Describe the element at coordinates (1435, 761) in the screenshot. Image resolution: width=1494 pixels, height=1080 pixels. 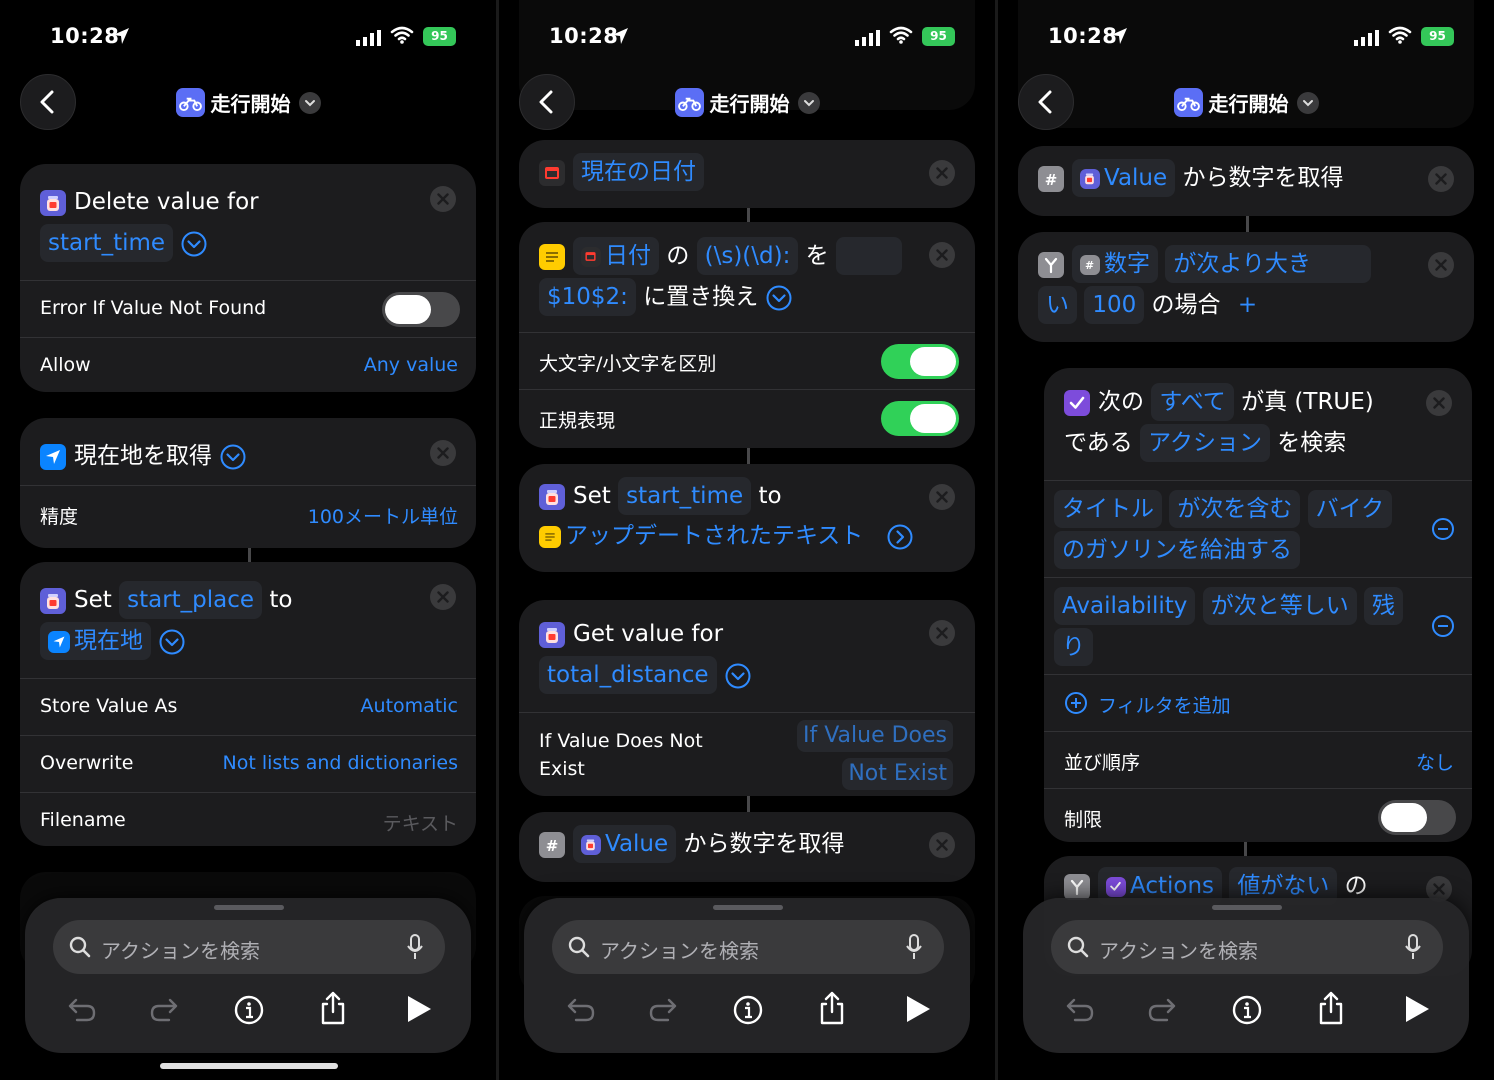
I see `sort-value: なし` at that location.